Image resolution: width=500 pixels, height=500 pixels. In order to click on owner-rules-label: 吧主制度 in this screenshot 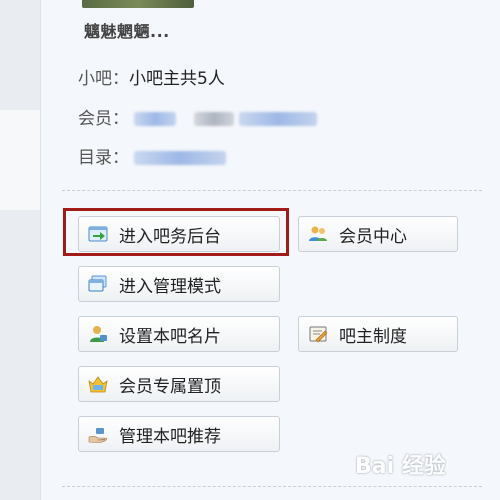, I will do `click(373, 336)`.